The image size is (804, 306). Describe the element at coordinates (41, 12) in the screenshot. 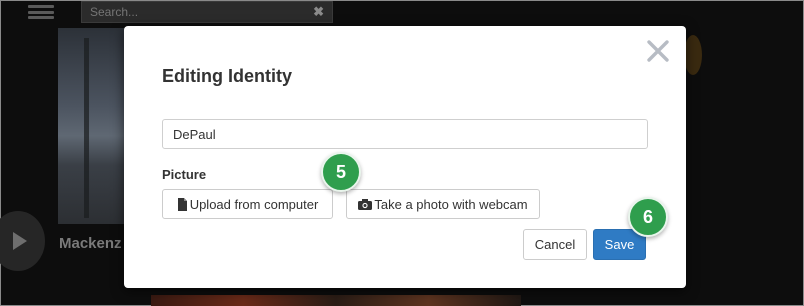

I see `menu-icon` at that location.